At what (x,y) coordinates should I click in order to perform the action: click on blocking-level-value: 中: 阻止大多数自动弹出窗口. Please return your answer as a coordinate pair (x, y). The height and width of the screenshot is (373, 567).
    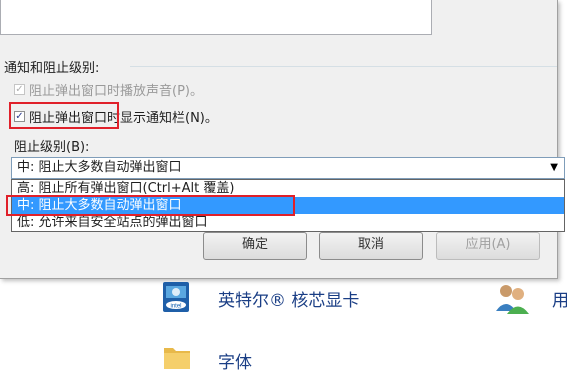
    Looking at the image, I should click on (99, 167).